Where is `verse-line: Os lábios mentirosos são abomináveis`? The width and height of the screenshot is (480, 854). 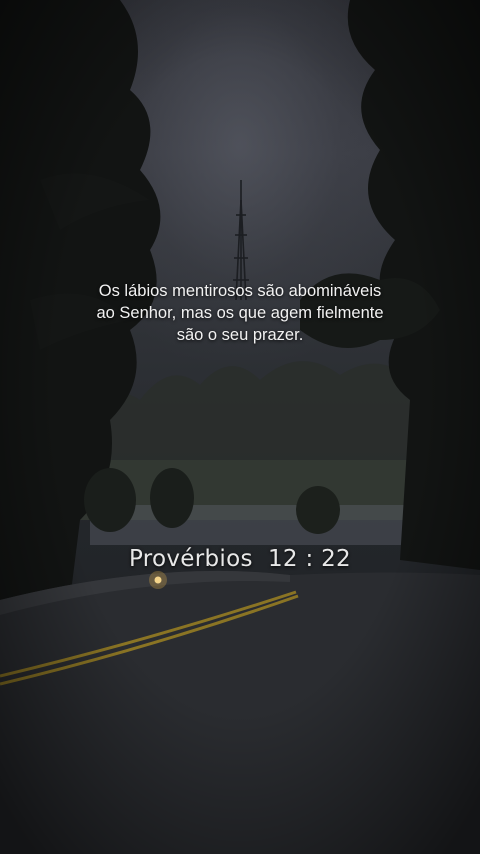 verse-line: Os lábios mentirosos são abomináveis is located at coordinates (240, 291).